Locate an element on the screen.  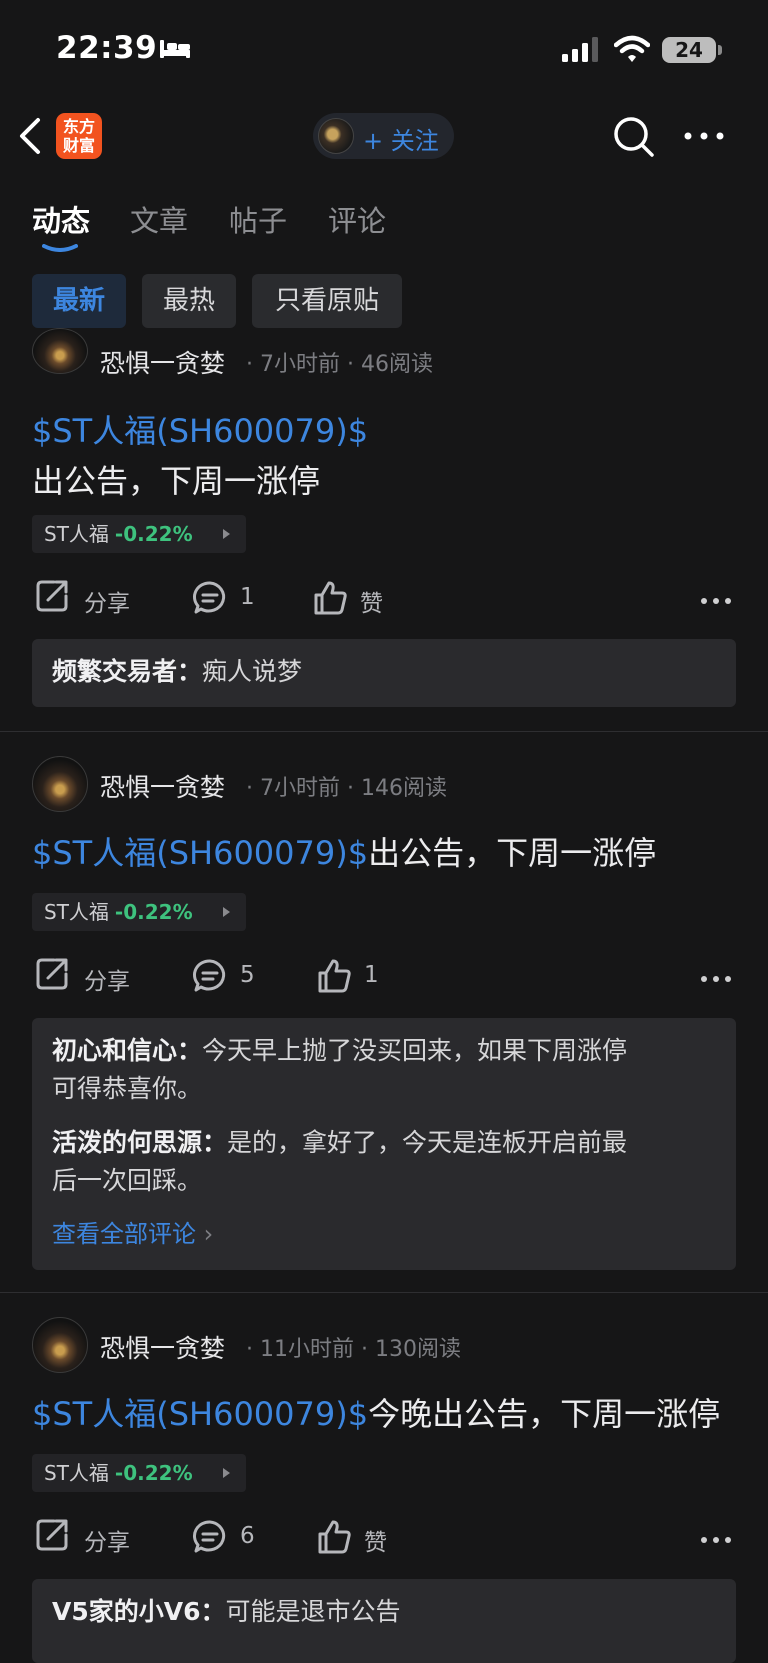
follow-label: + 关注 is located at coordinates (401, 141).